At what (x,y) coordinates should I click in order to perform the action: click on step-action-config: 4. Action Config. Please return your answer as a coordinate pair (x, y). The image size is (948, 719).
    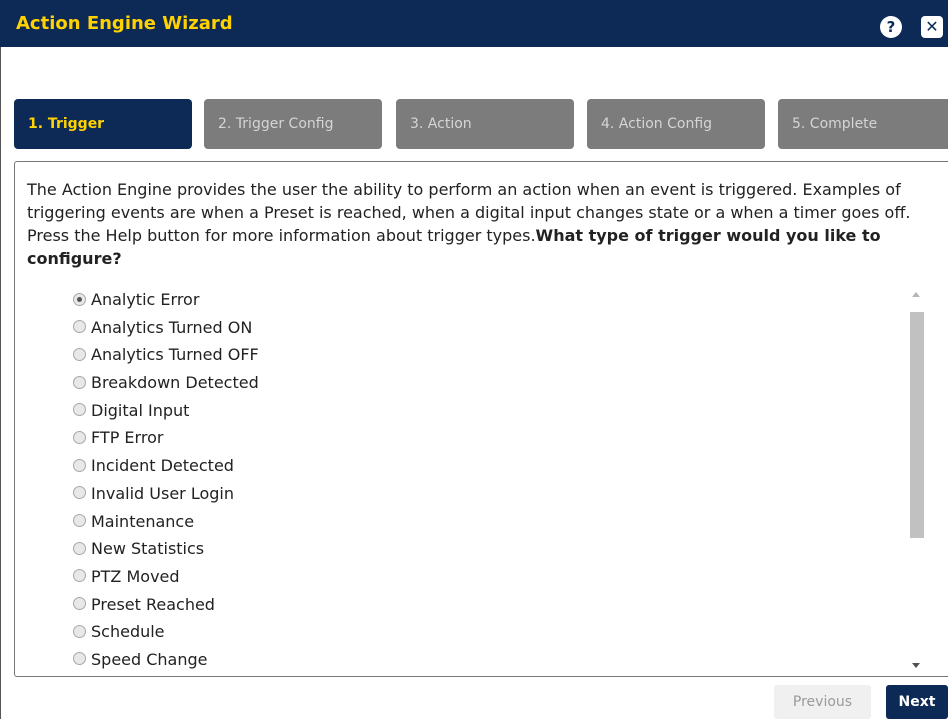
    Looking at the image, I should click on (676, 124).